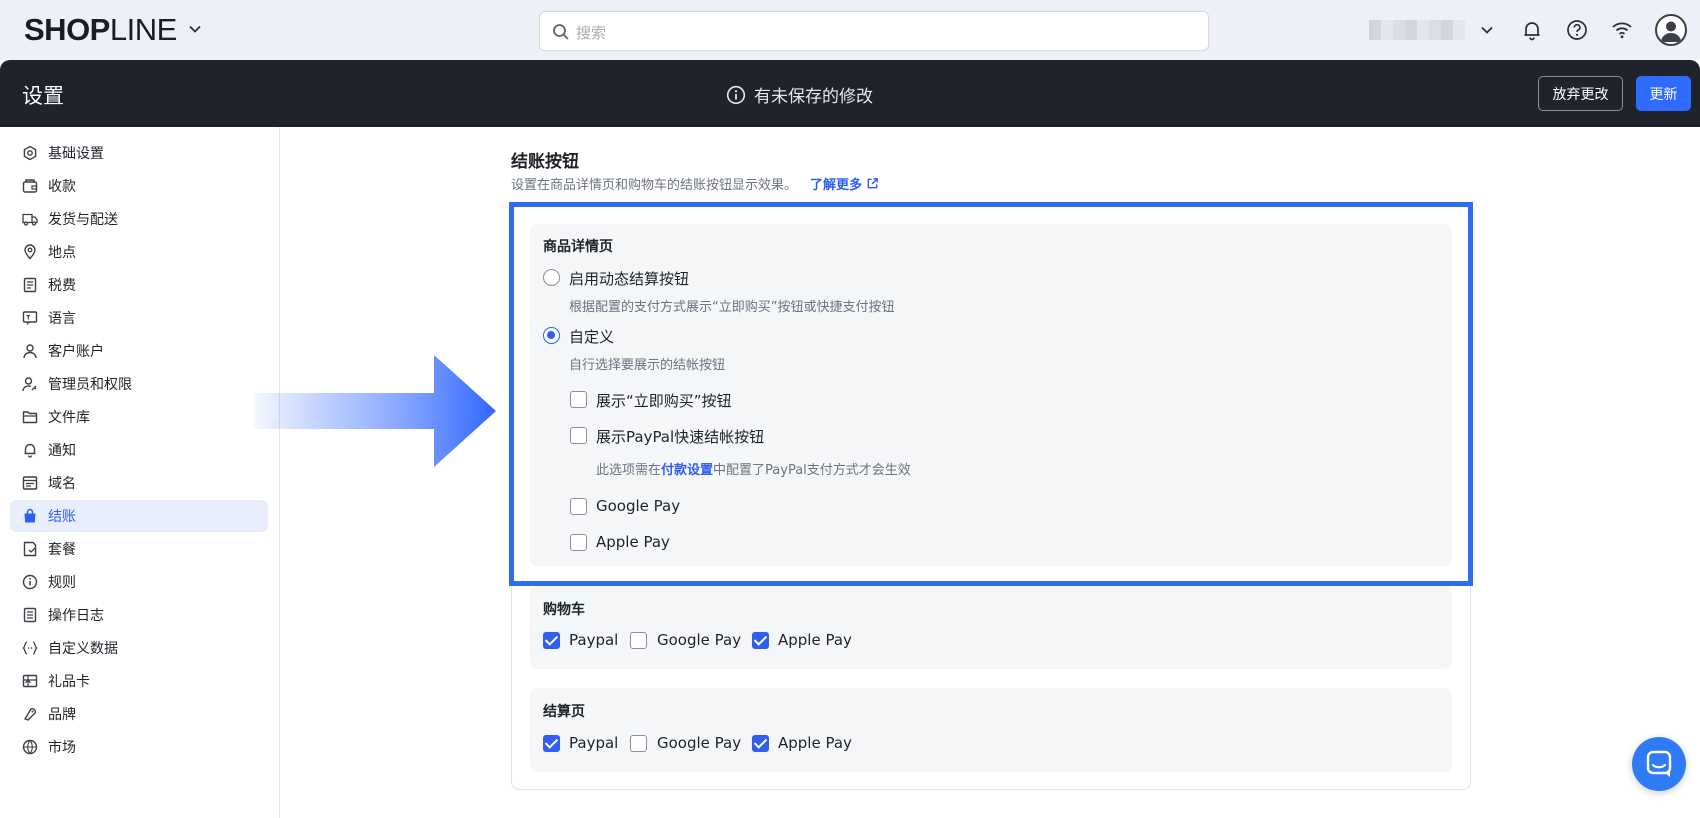 Image resolution: width=1700 pixels, height=818 pixels. I want to click on sidebar-item-brand: 品牌, so click(139, 714).